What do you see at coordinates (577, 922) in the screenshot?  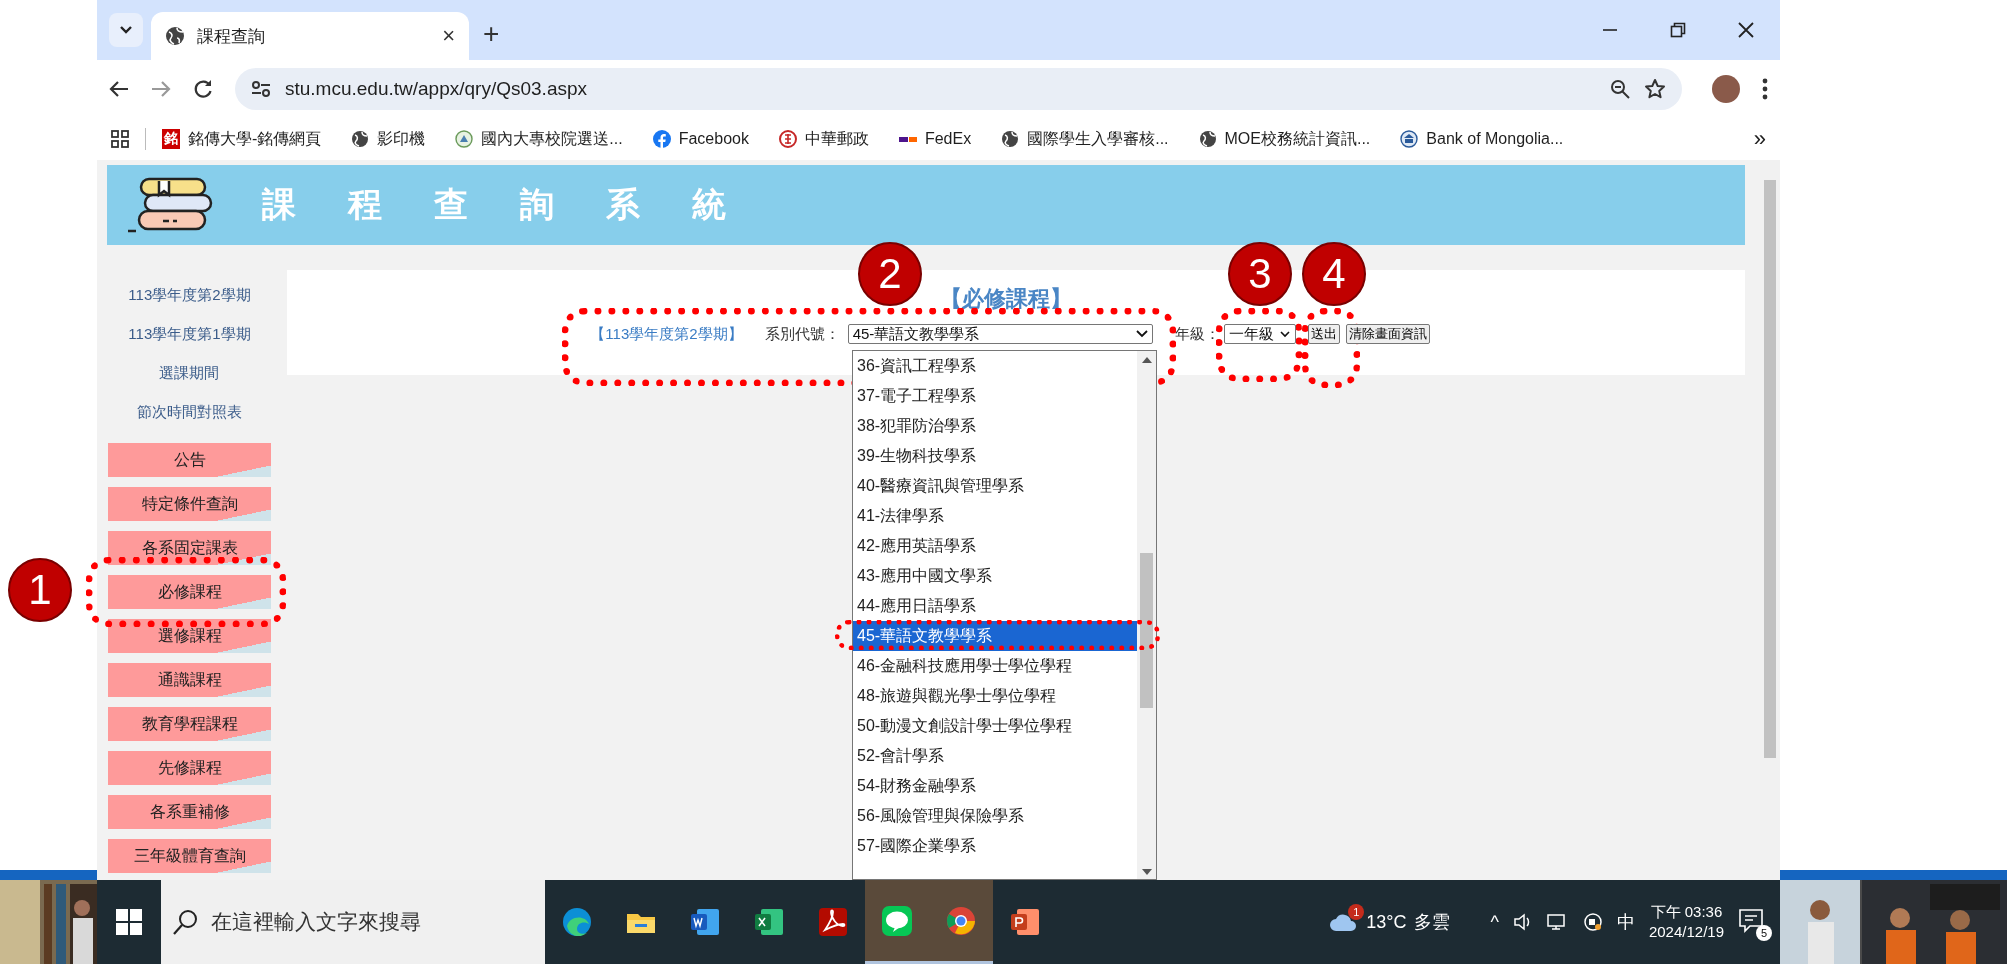 I see `edge-icon` at bounding box center [577, 922].